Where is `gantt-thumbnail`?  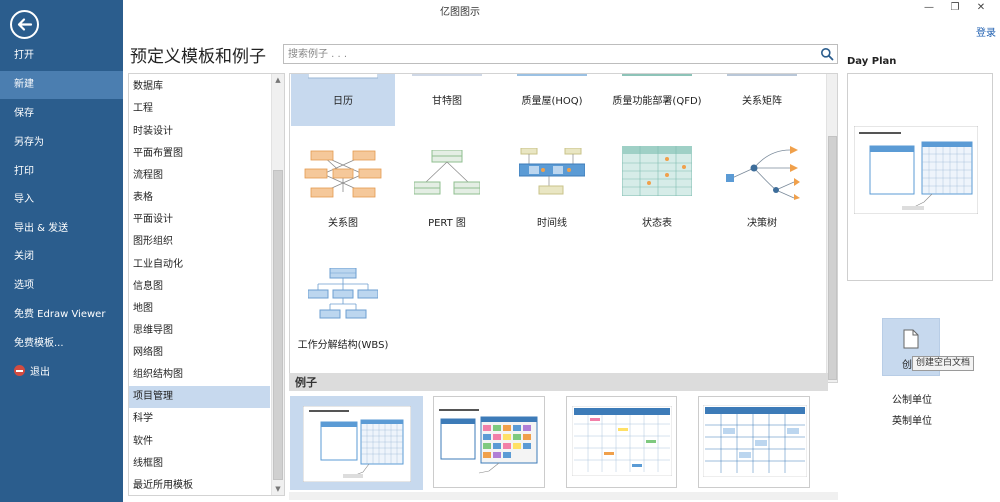 gantt-thumbnail is located at coordinates (447, 75).